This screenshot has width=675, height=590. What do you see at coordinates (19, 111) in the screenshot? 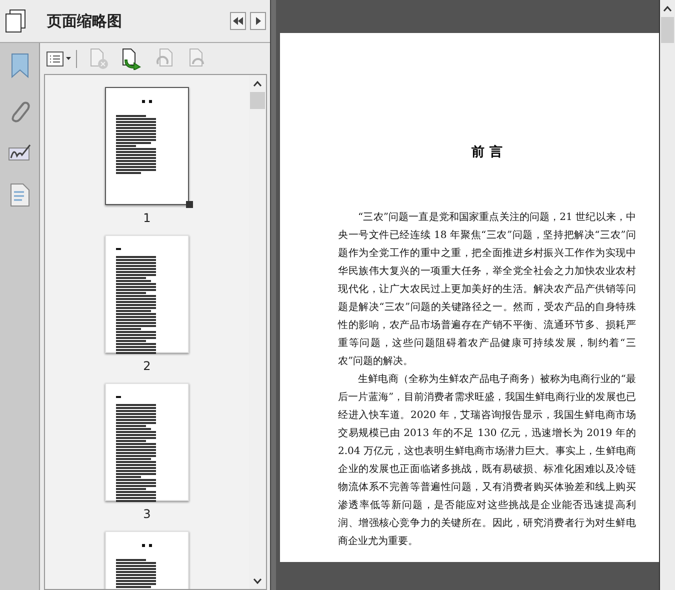
I see `paperclip-icon` at bounding box center [19, 111].